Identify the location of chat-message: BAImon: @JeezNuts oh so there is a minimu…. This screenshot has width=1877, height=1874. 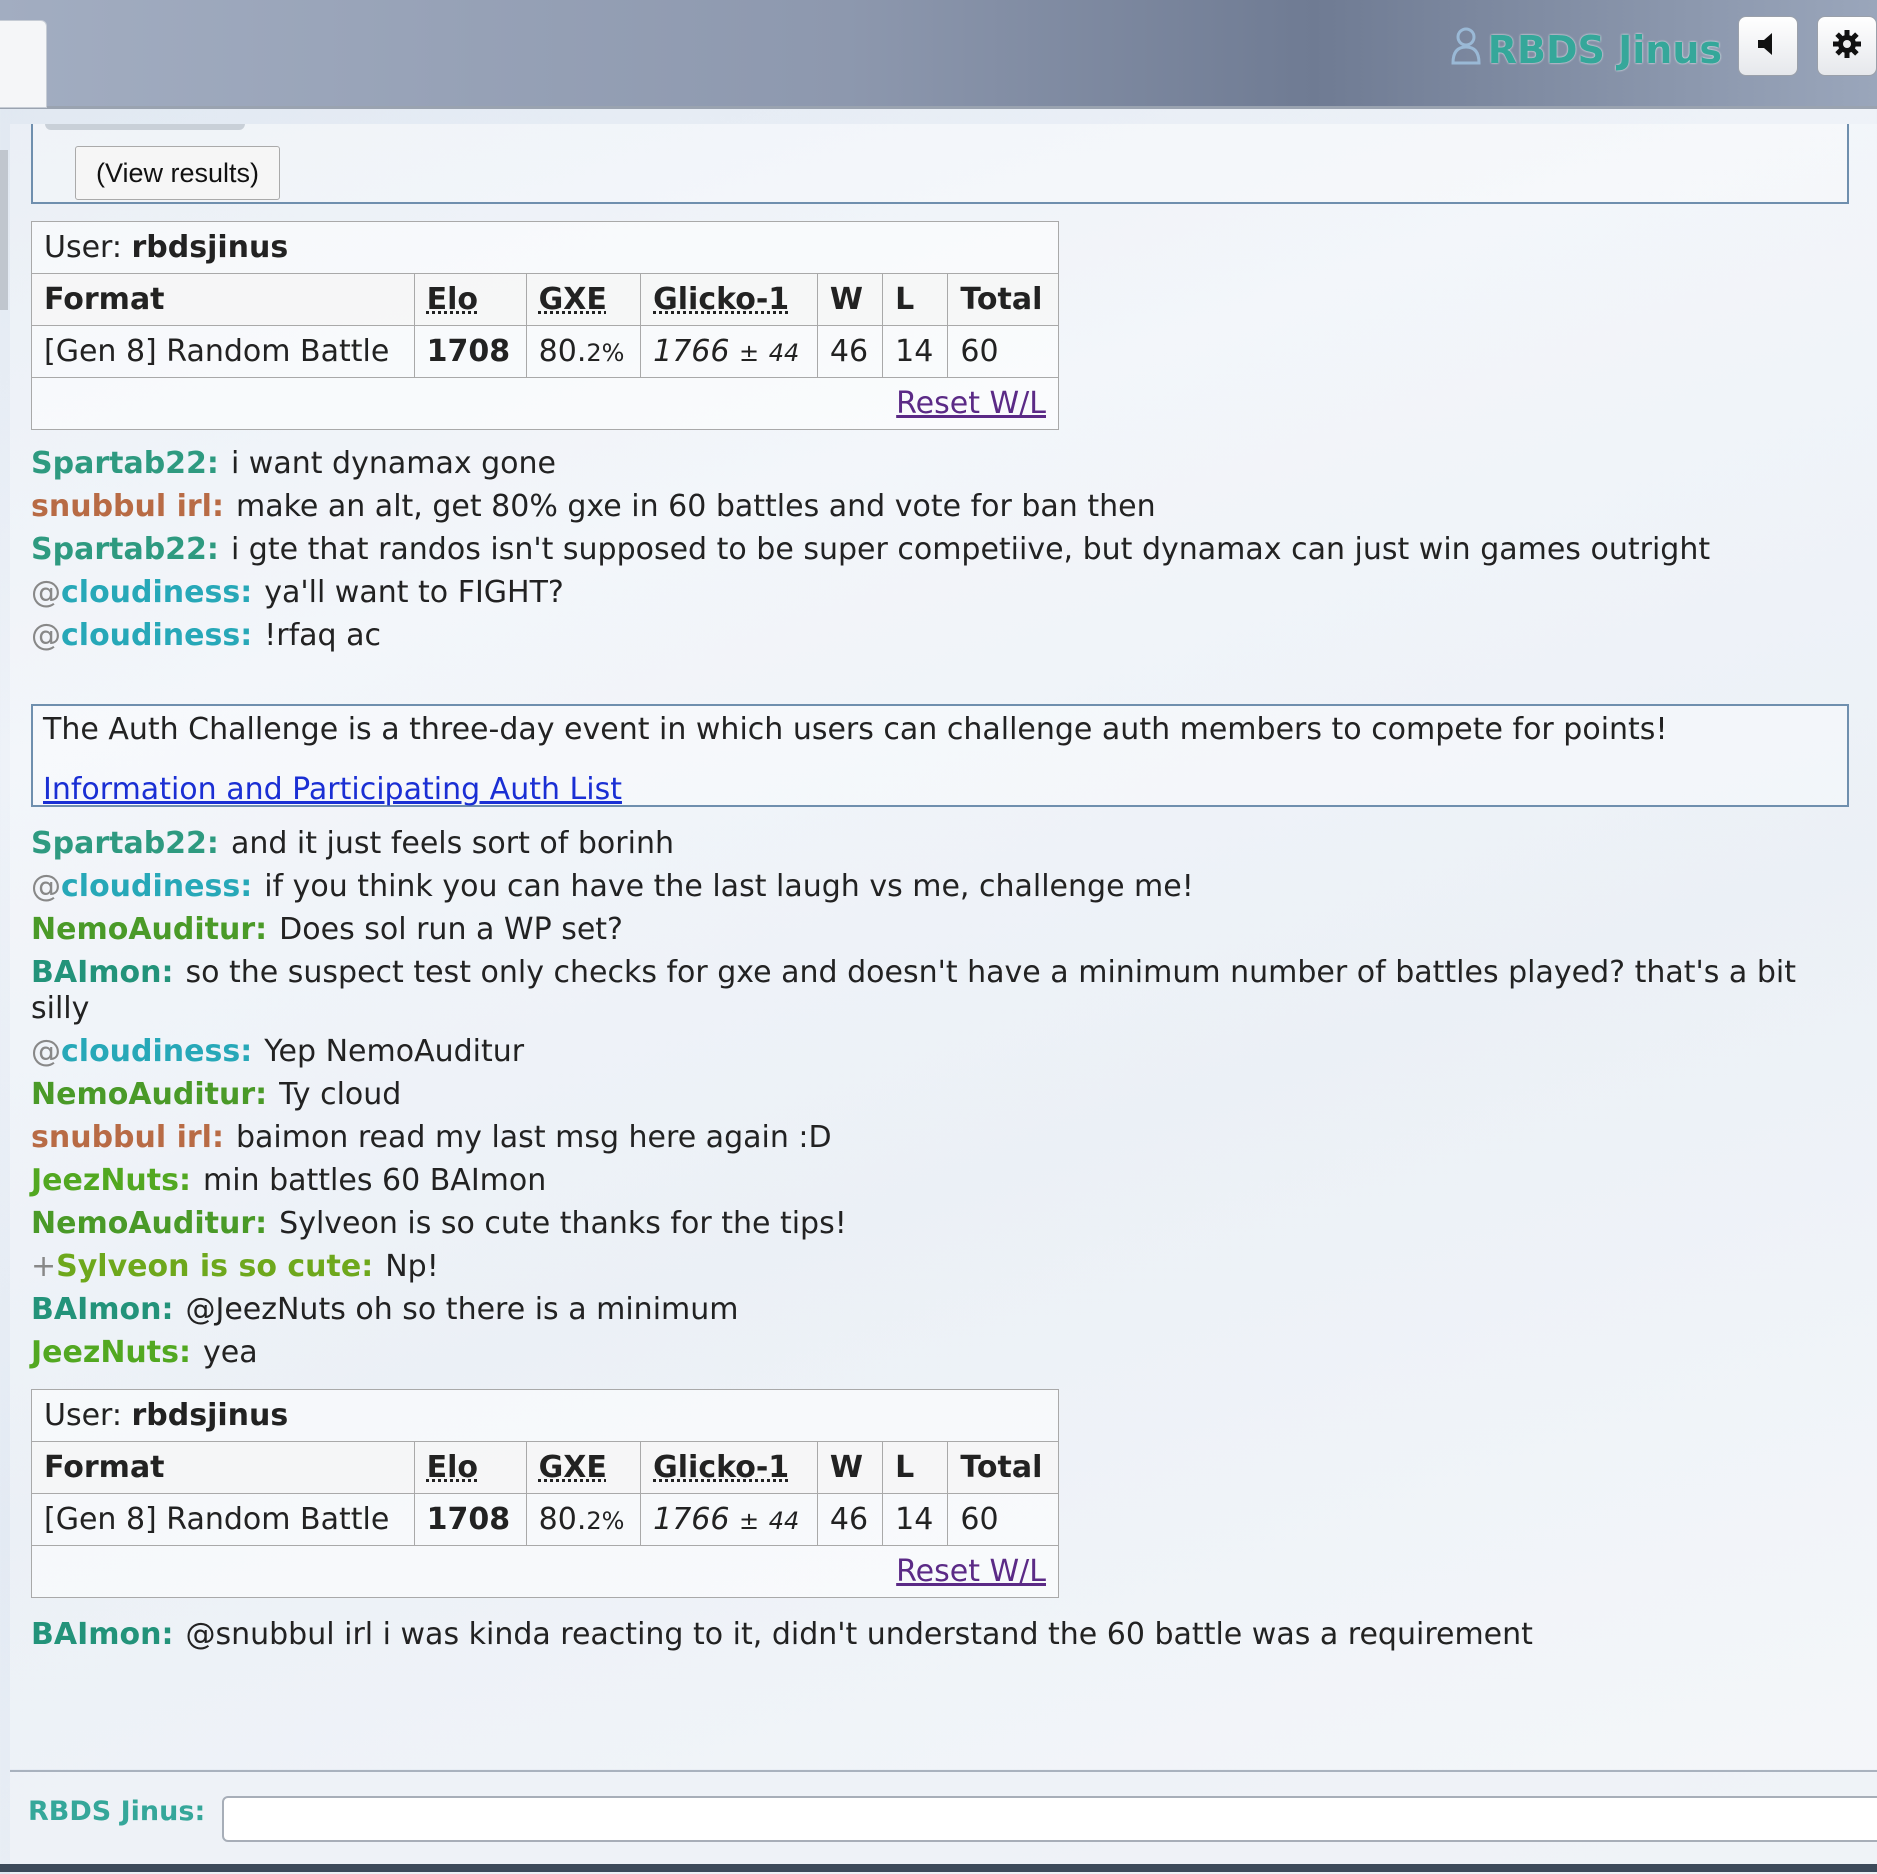
(385, 1309).